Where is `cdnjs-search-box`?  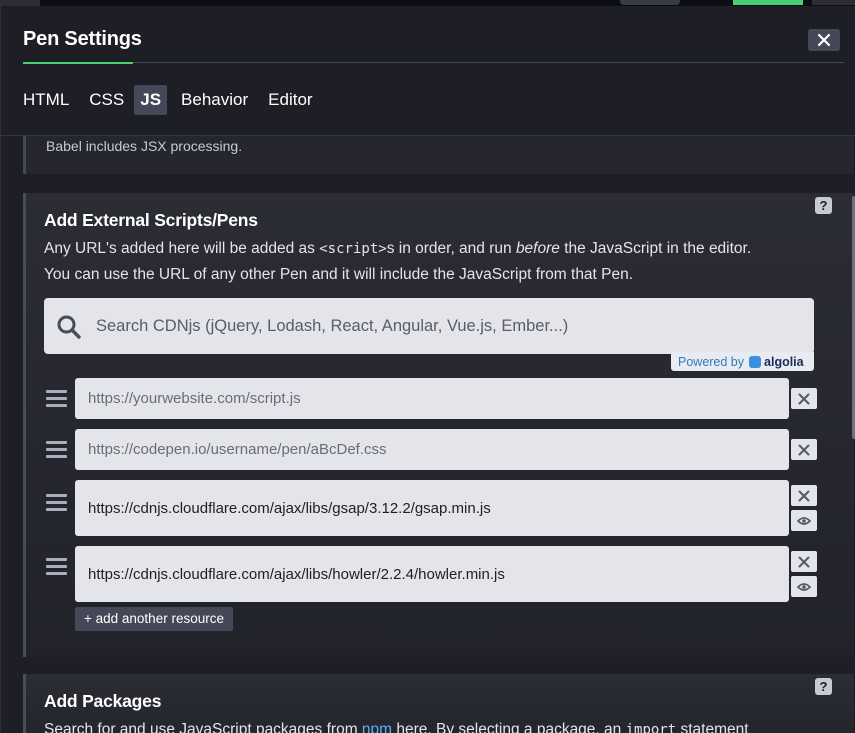
cdnjs-search-box is located at coordinates (429, 326).